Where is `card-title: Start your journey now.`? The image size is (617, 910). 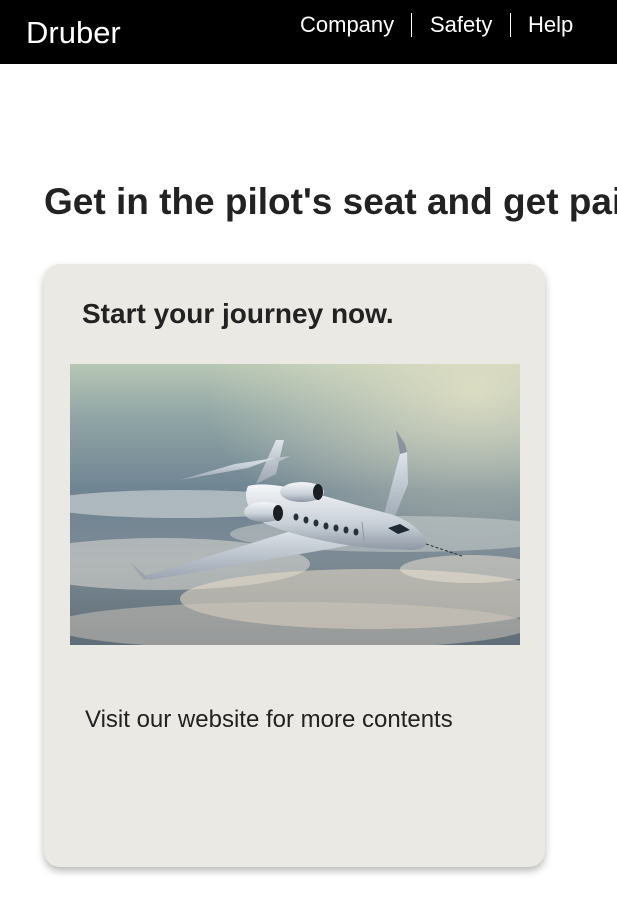
card-title: Start your journey now. is located at coordinates (238, 313).